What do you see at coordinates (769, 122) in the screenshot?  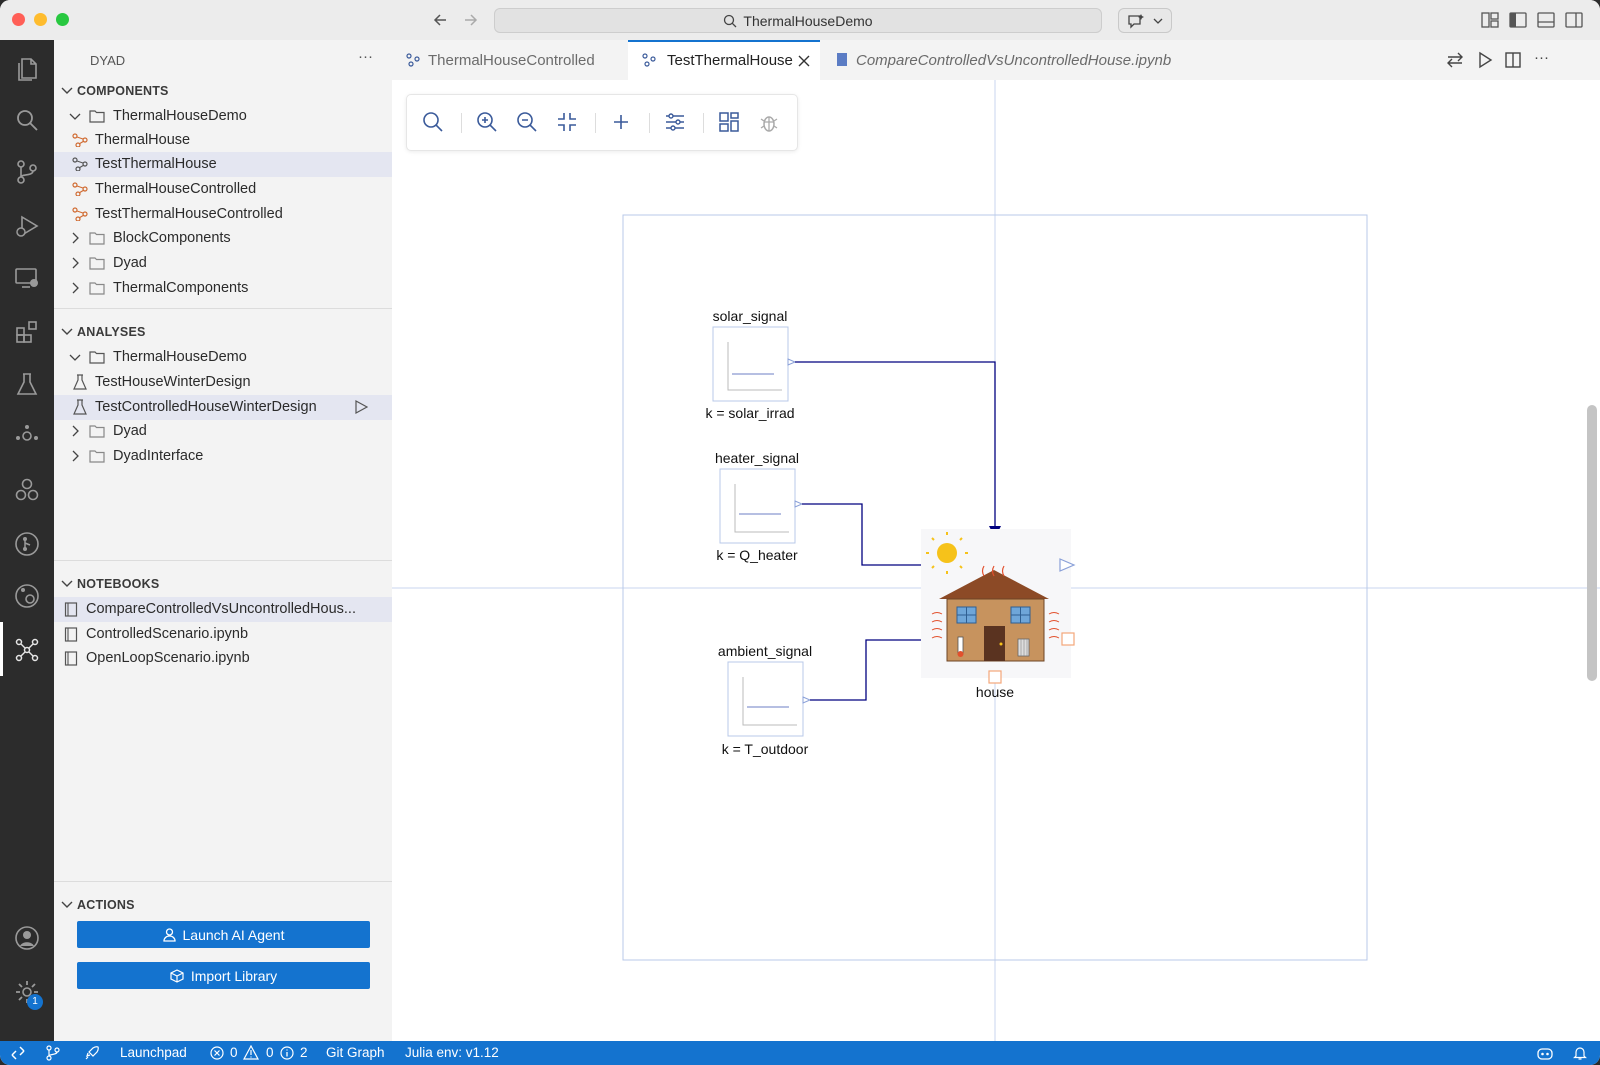 I see `debug-bug-icon` at bounding box center [769, 122].